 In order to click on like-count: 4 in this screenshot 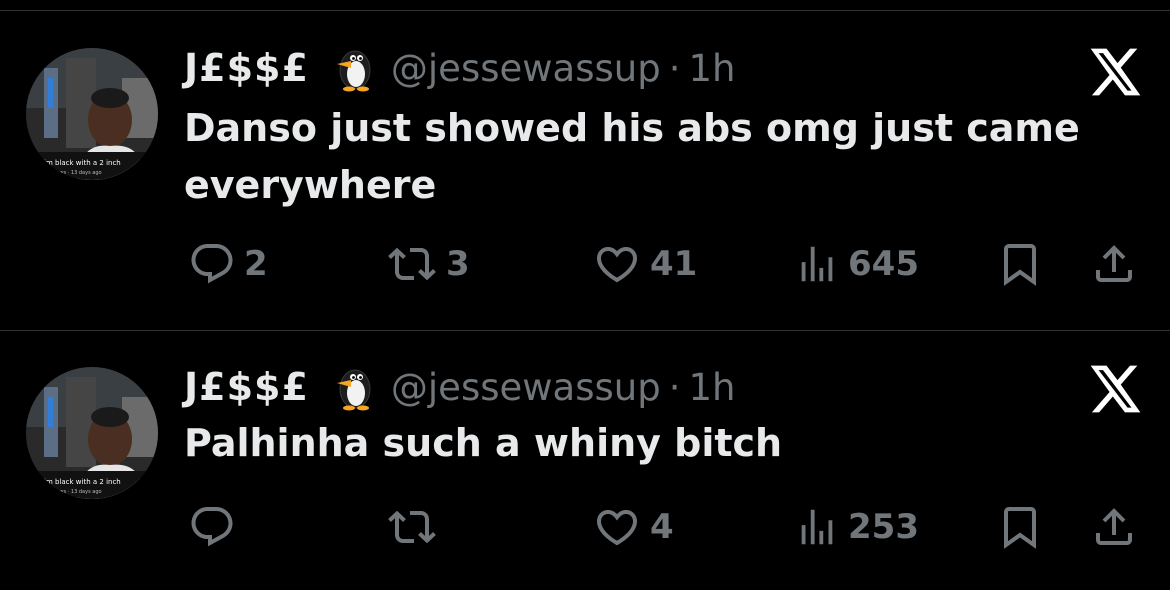, I will do `click(662, 527)`.